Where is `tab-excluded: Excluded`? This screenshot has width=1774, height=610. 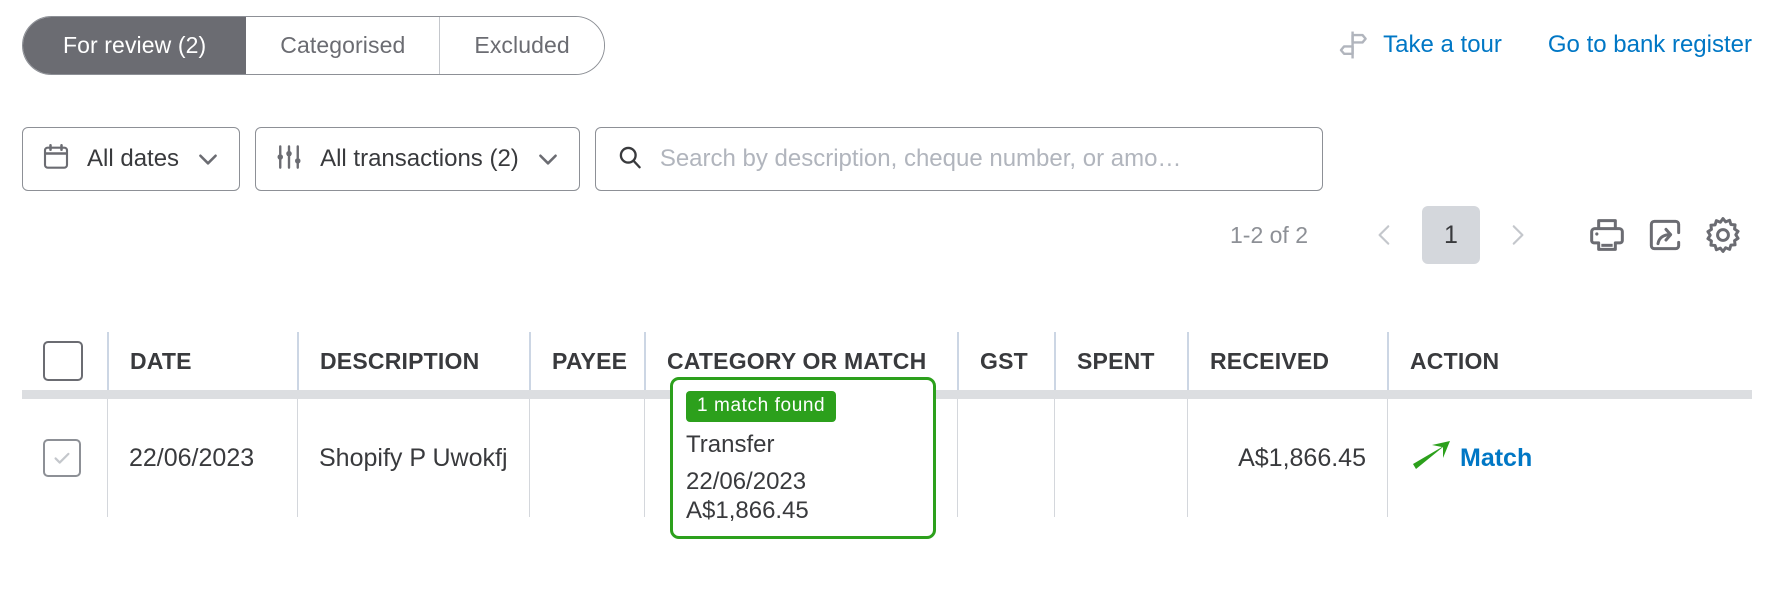 tab-excluded: Excluded is located at coordinates (522, 45).